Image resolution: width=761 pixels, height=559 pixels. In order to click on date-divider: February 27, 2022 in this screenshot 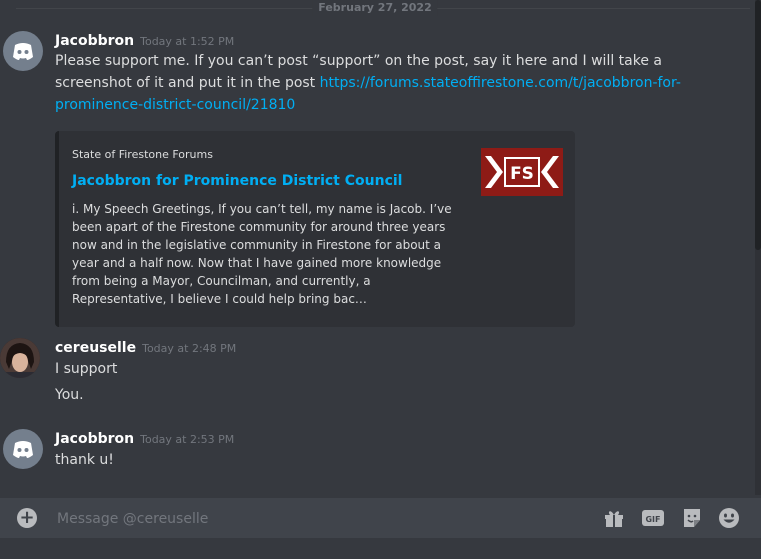, I will do `click(375, 9)`.